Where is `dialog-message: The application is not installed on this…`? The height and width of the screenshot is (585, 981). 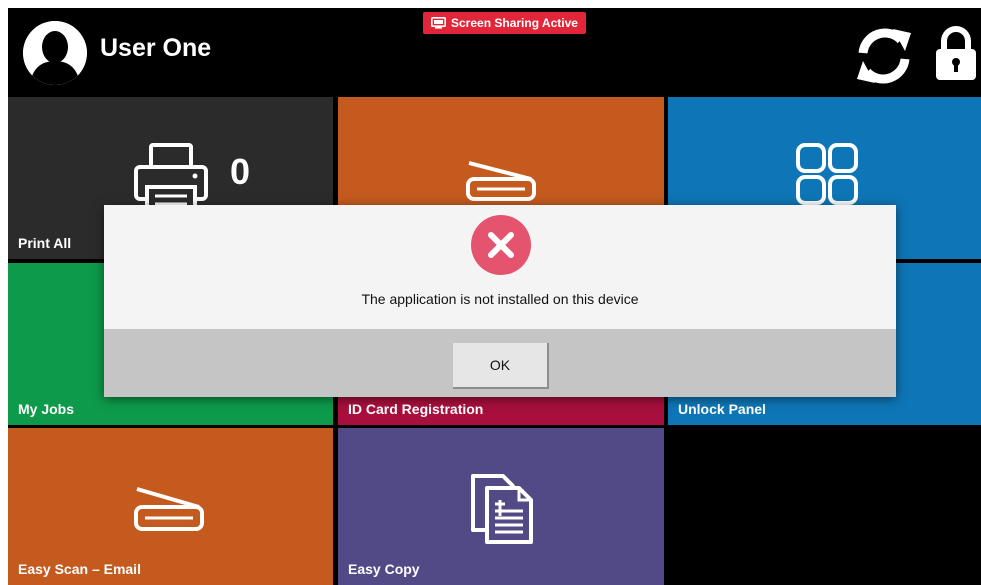
dialog-message: The application is not installed on this… is located at coordinates (500, 299).